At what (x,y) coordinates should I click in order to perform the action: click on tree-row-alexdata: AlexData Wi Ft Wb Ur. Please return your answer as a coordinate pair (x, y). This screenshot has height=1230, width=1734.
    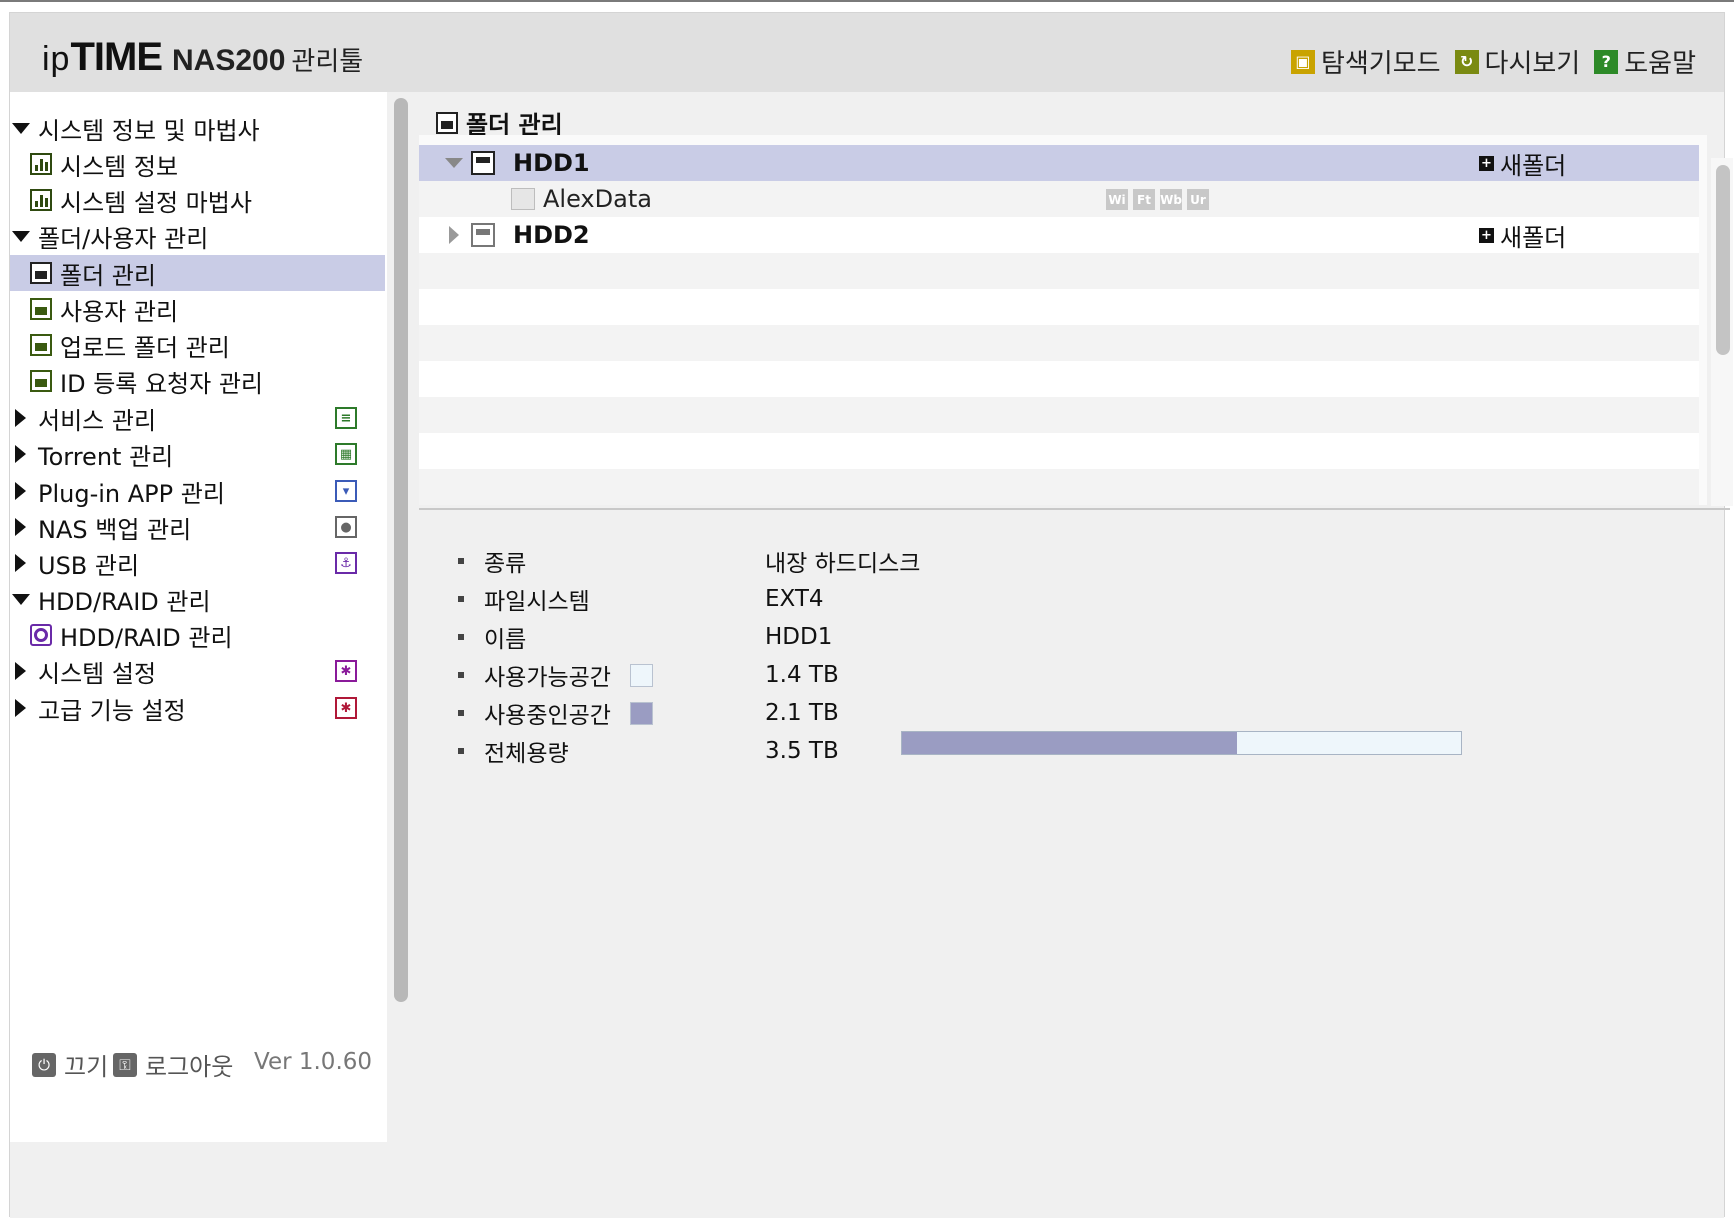
    Looking at the image, I should click on (1059, 199).